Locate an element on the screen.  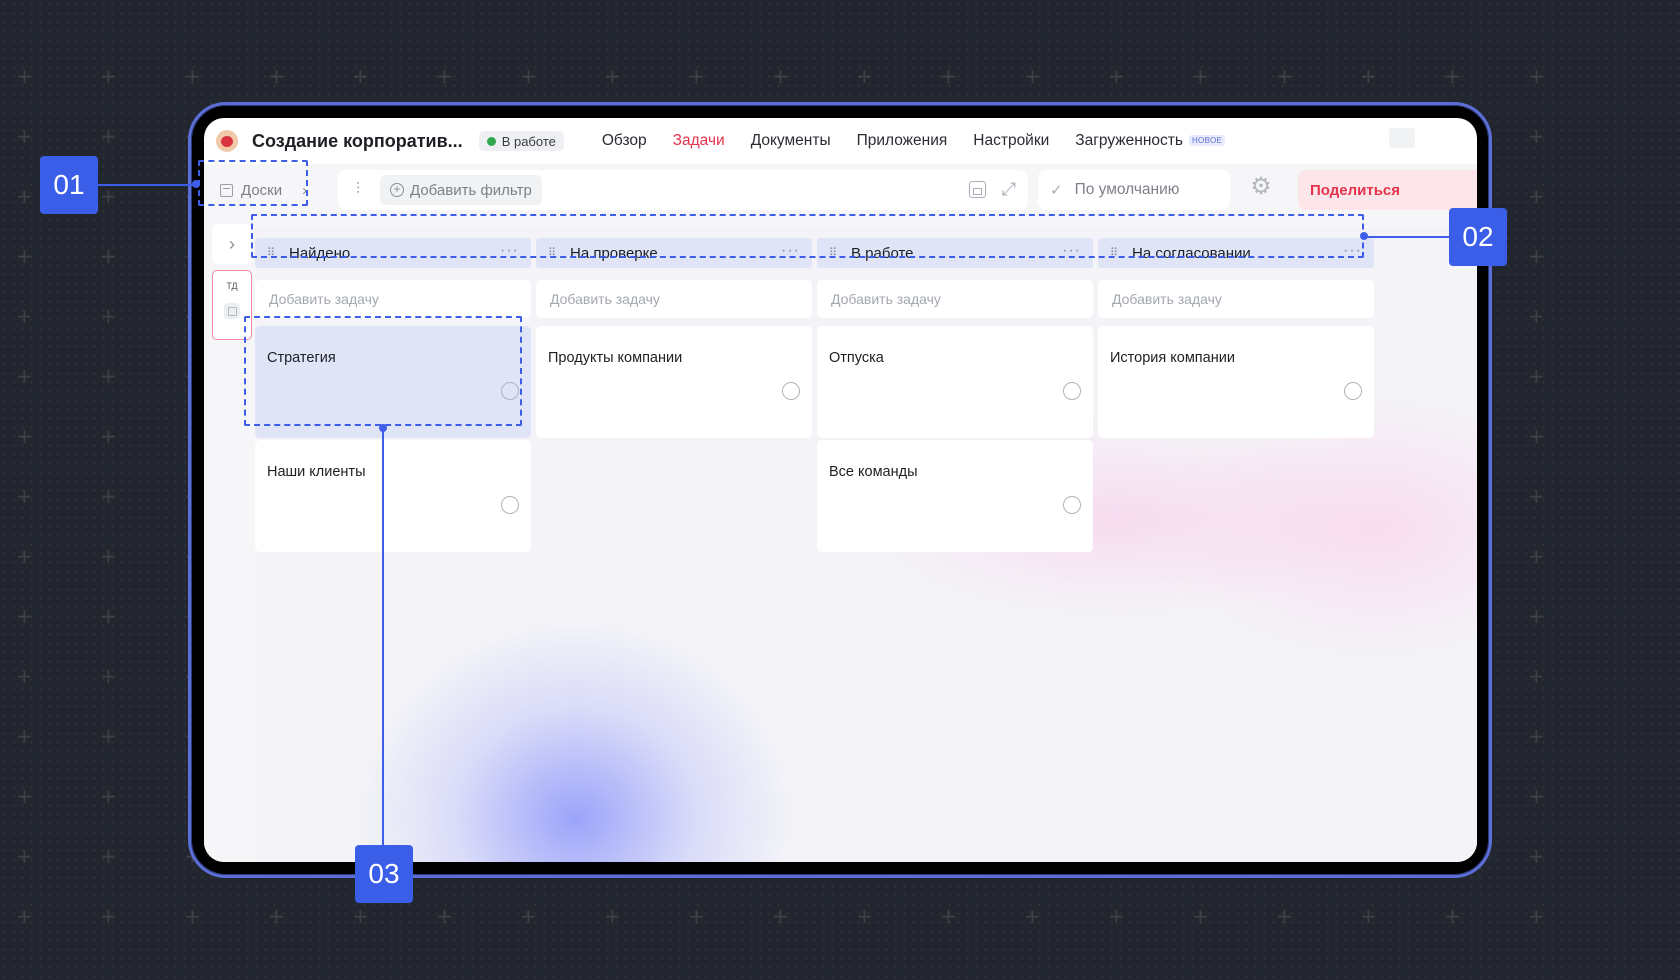
task-card: Продукты компании is located at coordinates (674, 382).